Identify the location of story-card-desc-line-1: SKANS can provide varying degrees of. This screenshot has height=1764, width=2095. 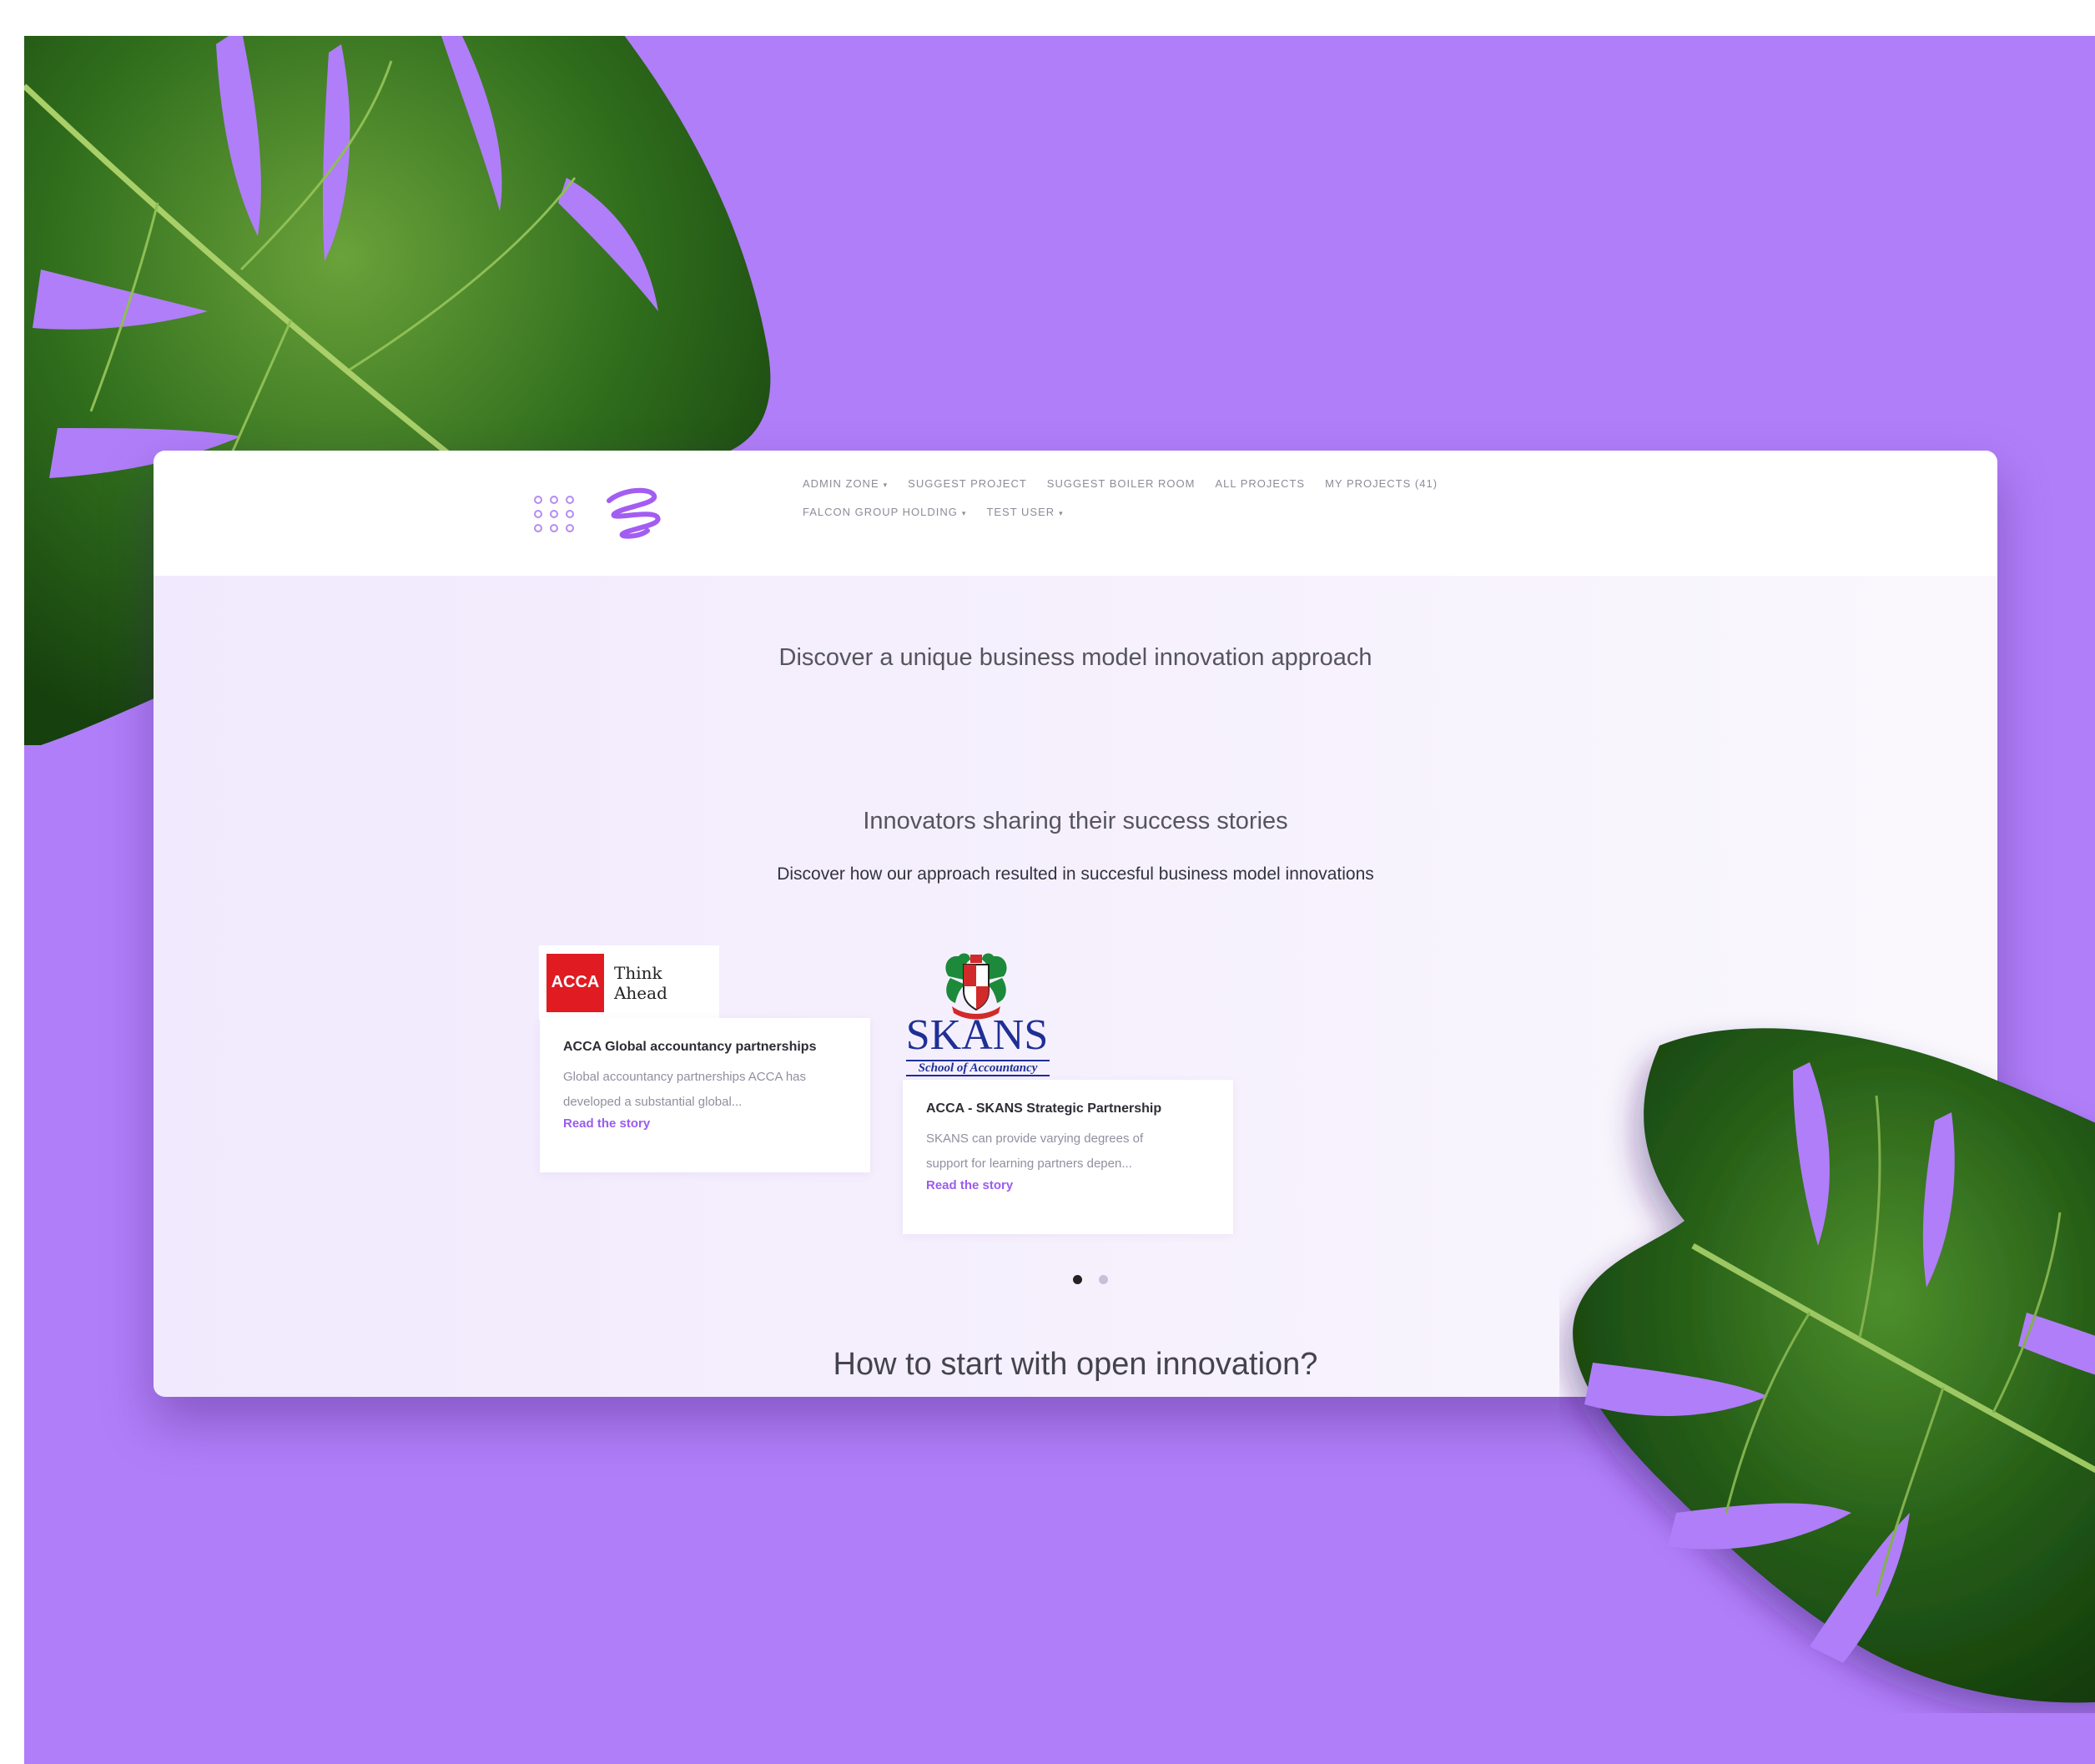
(1035, 1138).